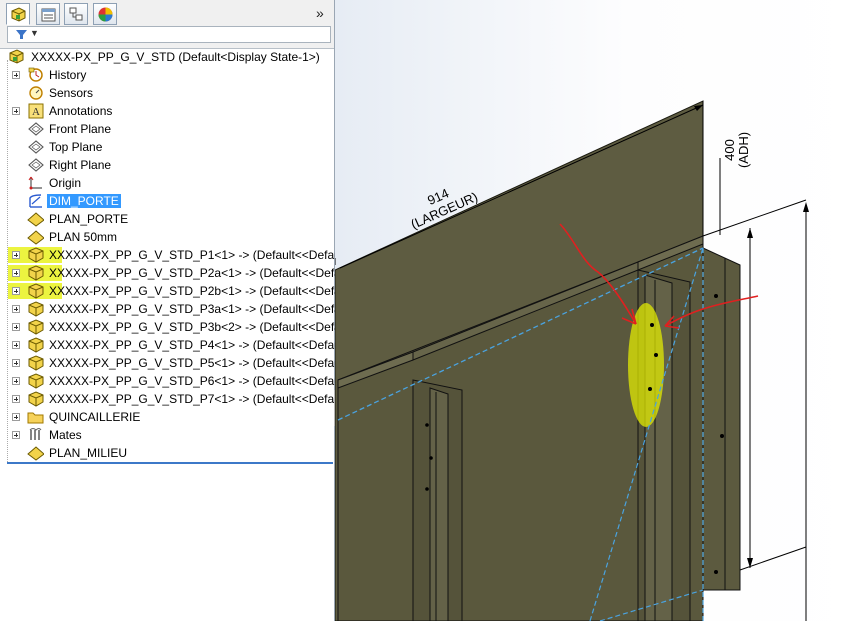 The image size is (864, 621). Describe the element at coordinates (646, 365) in the screenshot. I see `highlight-marker` at that location.